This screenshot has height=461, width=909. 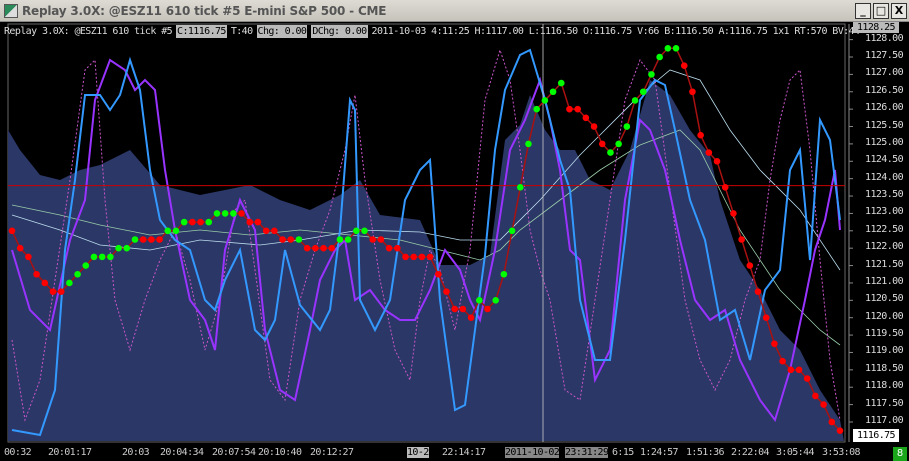 I want to click on y-label: 1125.50, so click(x=884, y=125).